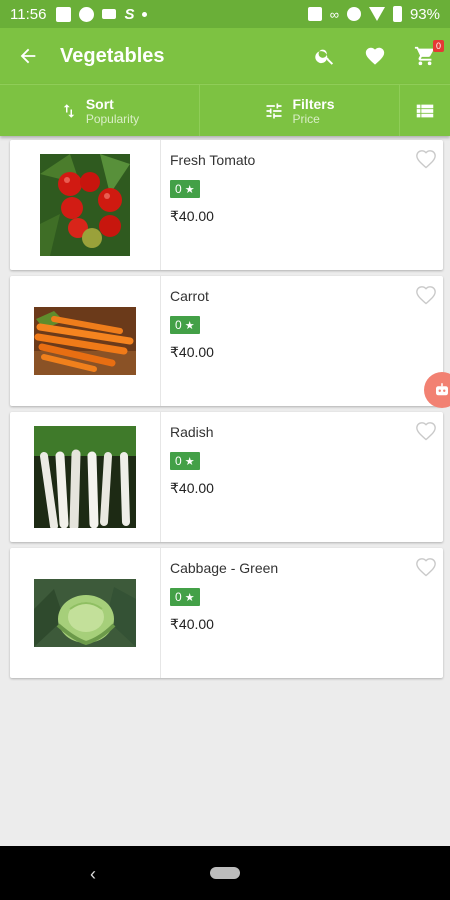 The image size is (450, 900). I want to click on status-time: 11:56, so click(28, 14).